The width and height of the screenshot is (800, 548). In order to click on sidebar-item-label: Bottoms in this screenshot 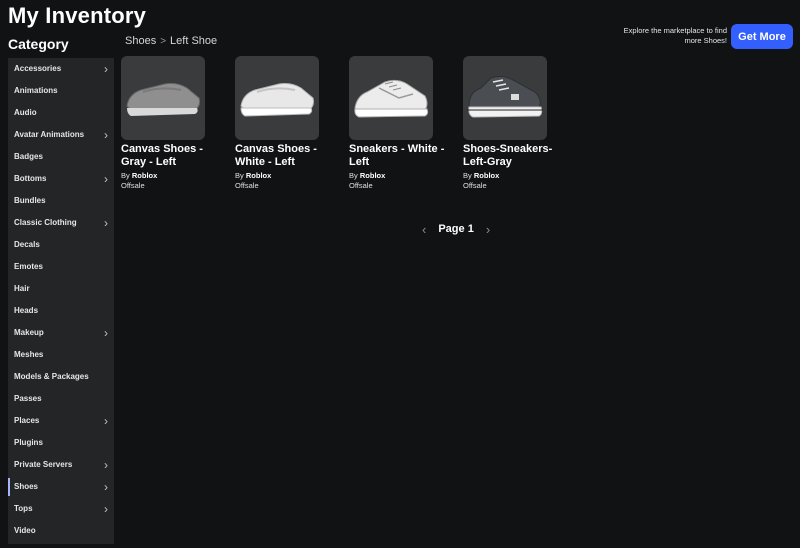, I will do `click(30, 178)`.